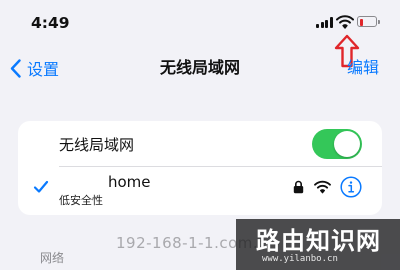 The image size is (400, 270). What do you see at coordinates (52, 258) in the screenshot?
I see `networks-section-header: 网络` at bounding box center [52, 258].